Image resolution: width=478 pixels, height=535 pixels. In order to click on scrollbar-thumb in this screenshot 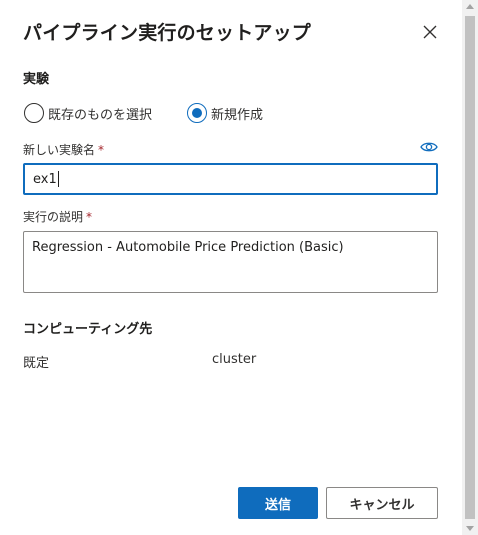, I will do `click(470, 267)`.